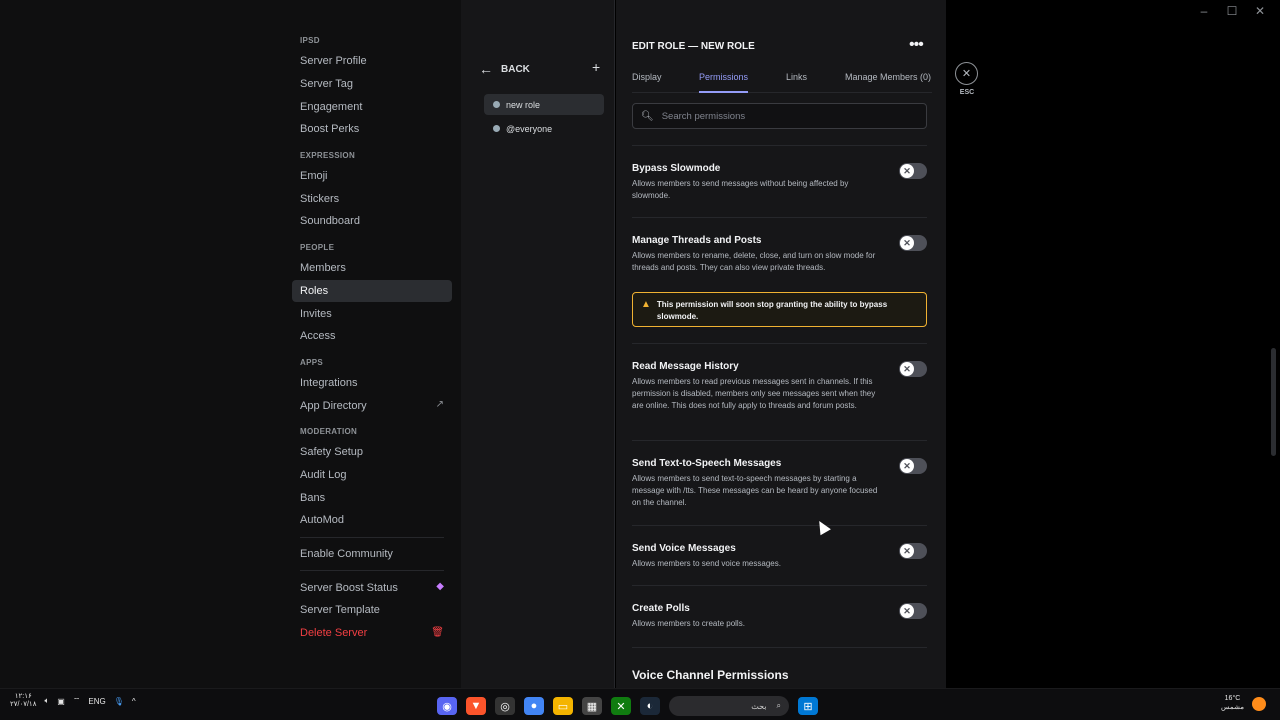  What do you see at coordinates (1232, 698) in the screenshot?
I see `weather-temp: 16°C` at bounding box center [1232, 698].